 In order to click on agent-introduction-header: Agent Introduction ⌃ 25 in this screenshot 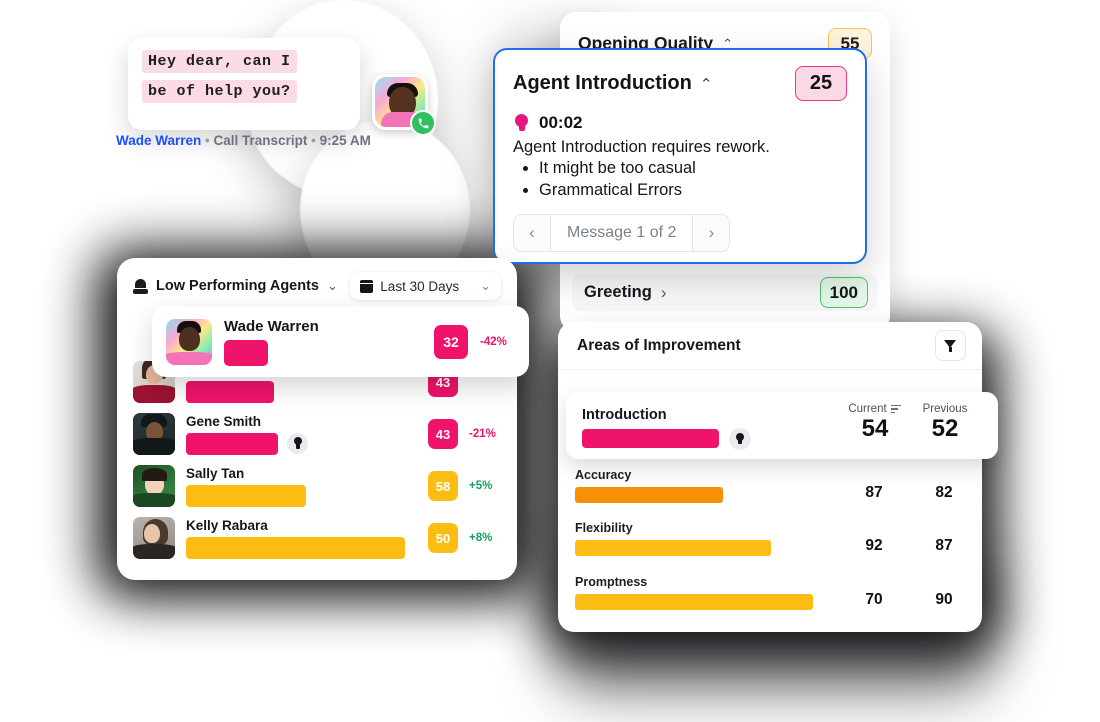, I will do `click(680, 83)`.